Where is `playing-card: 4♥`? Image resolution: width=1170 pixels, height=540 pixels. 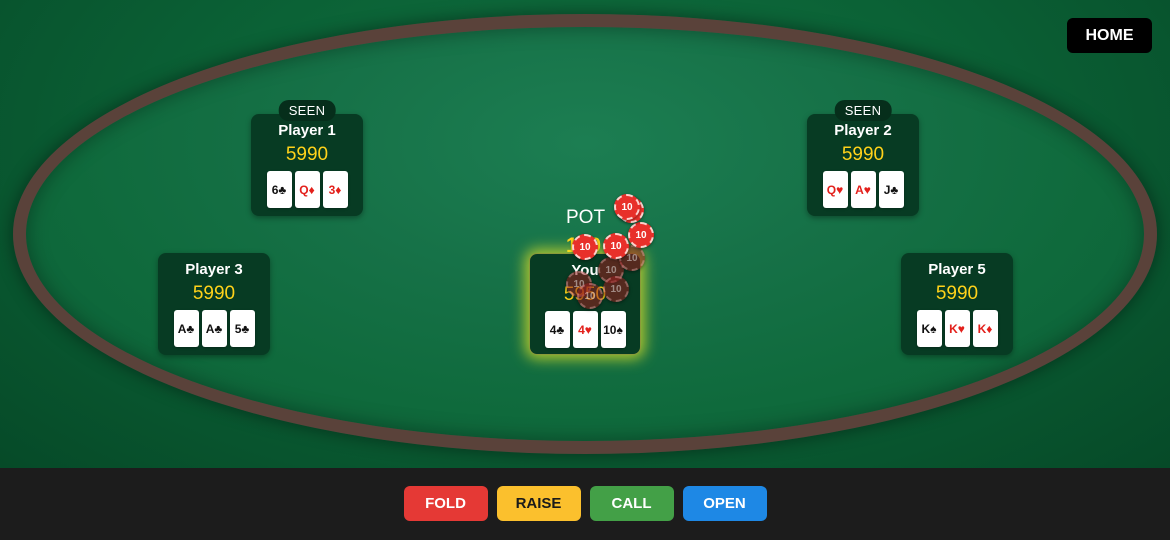
playing-card: 4♥ is located at coordinates (585, 329).